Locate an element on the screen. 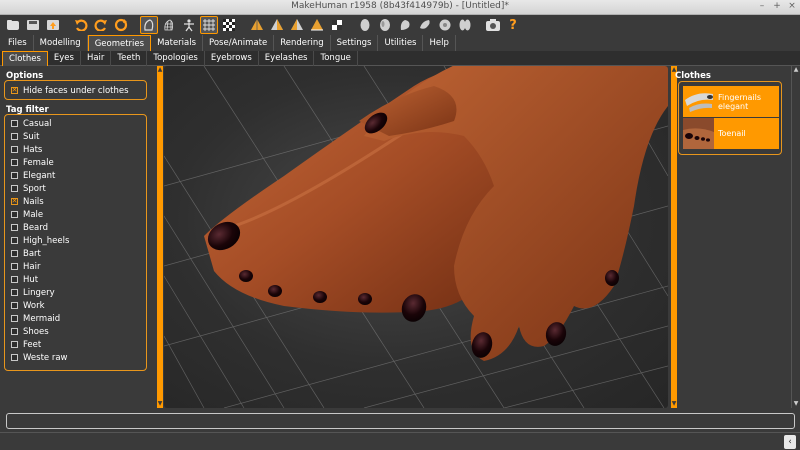 The height and width of the screenshot is (450, 800). tag-checkbox-beard: Beard is located at coordinates (40, 227).